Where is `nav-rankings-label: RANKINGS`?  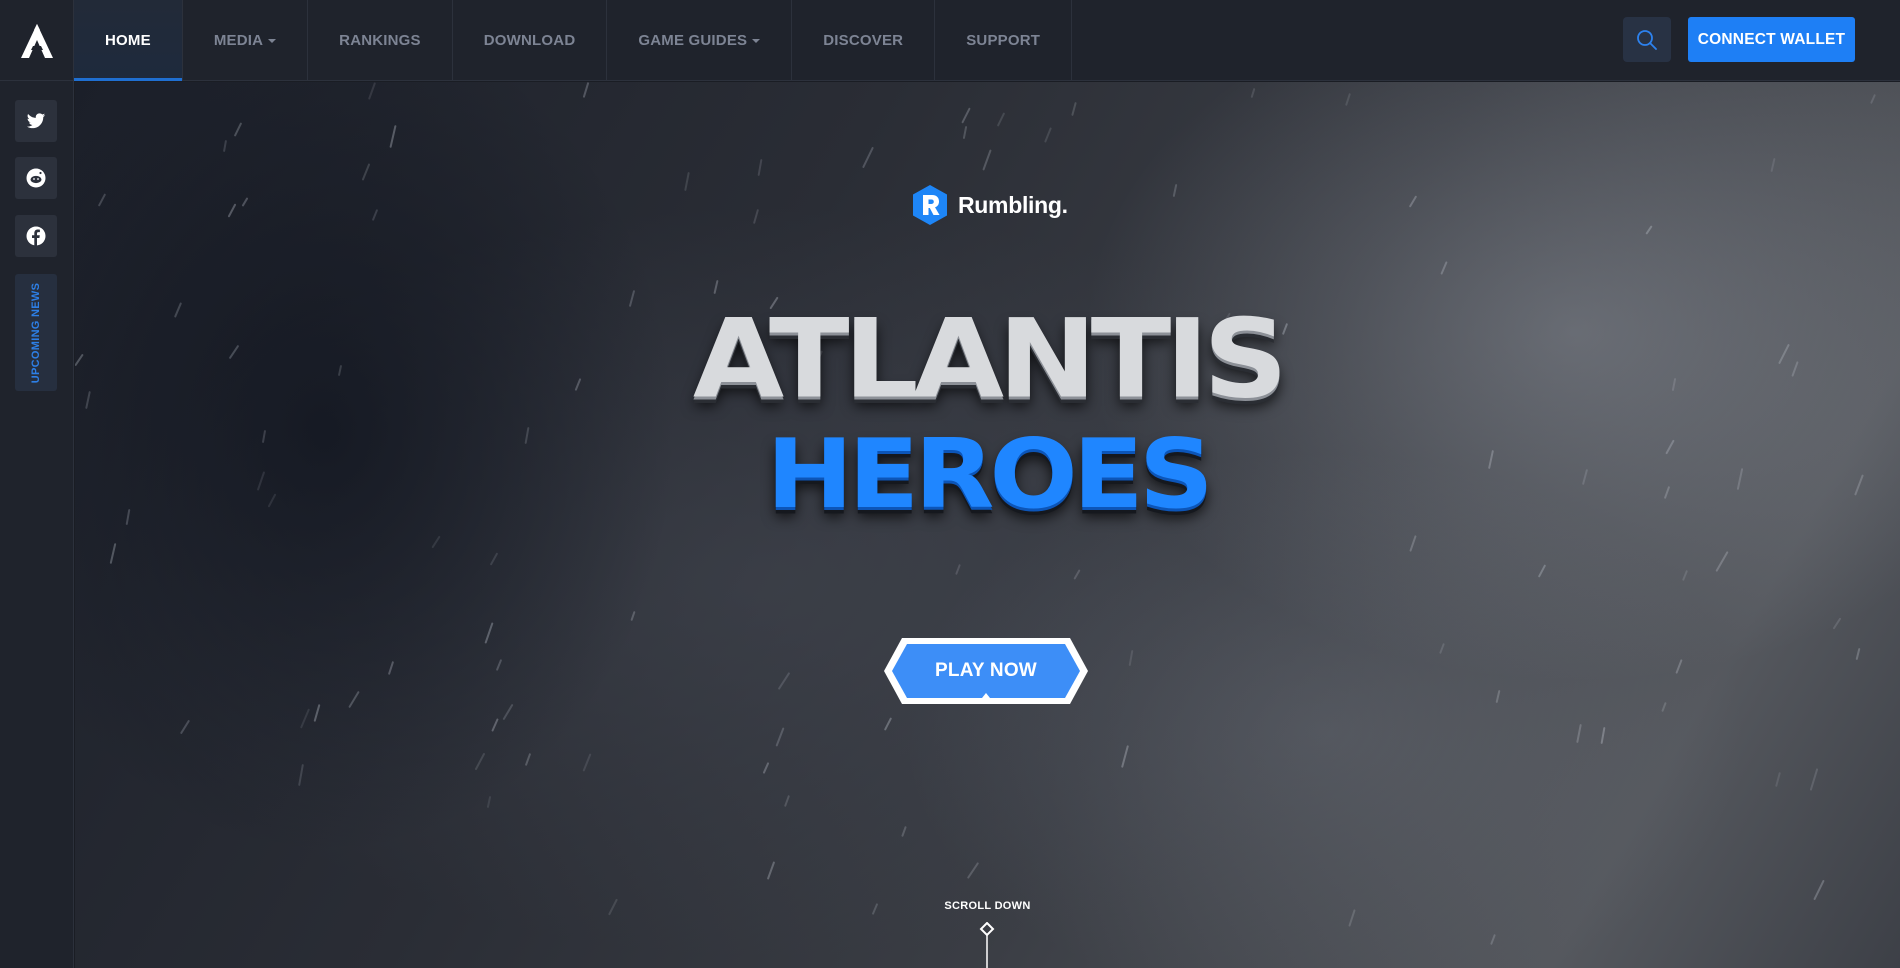 nav-rankings-label: RANKINGS is located at coordinates (380, 40).